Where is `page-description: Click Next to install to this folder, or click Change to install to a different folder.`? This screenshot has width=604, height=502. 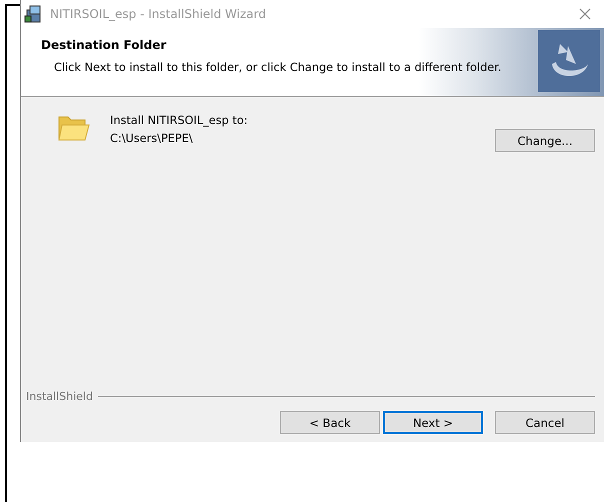 page-description: Click Next to install to this folder, or click Change to install to a different folder. is located at coordinates (277, 67).